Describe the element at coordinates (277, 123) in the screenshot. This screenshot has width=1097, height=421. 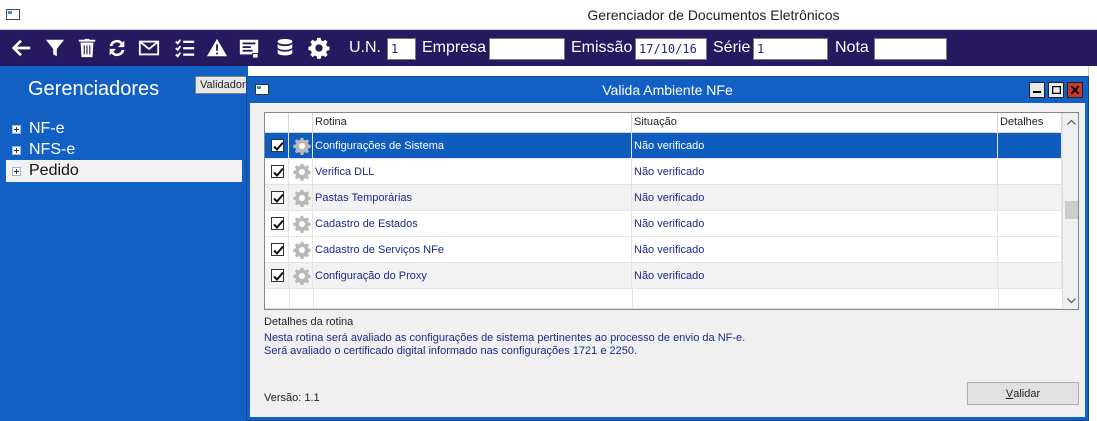
I see `header-check-col` at that location.